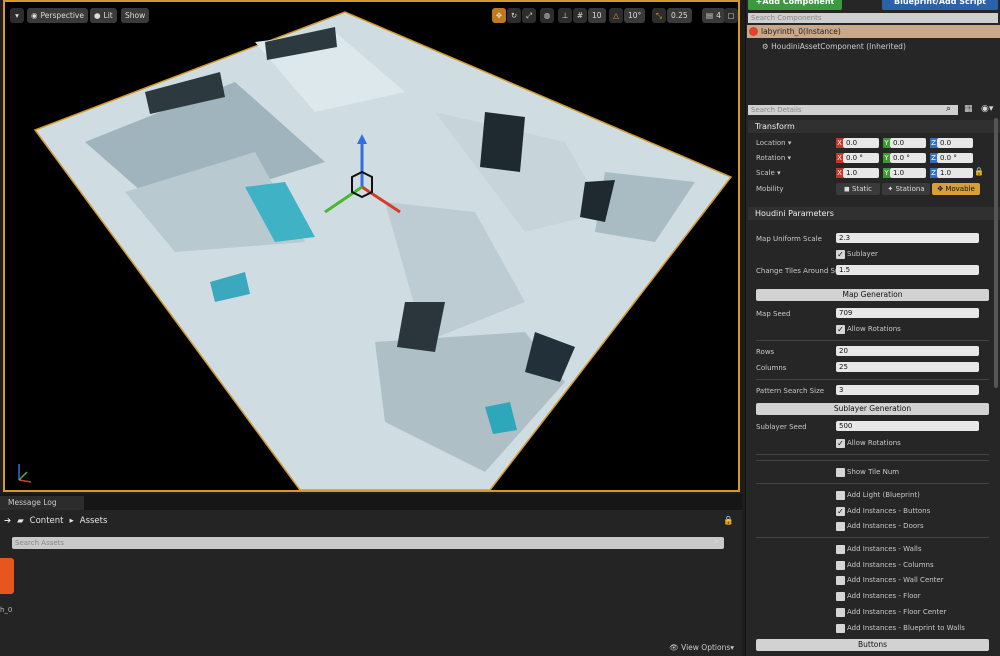 The width and height of the screenshot is (1000, 656). I want to click on translate-tool-icon: ✥, so click(499, 15).